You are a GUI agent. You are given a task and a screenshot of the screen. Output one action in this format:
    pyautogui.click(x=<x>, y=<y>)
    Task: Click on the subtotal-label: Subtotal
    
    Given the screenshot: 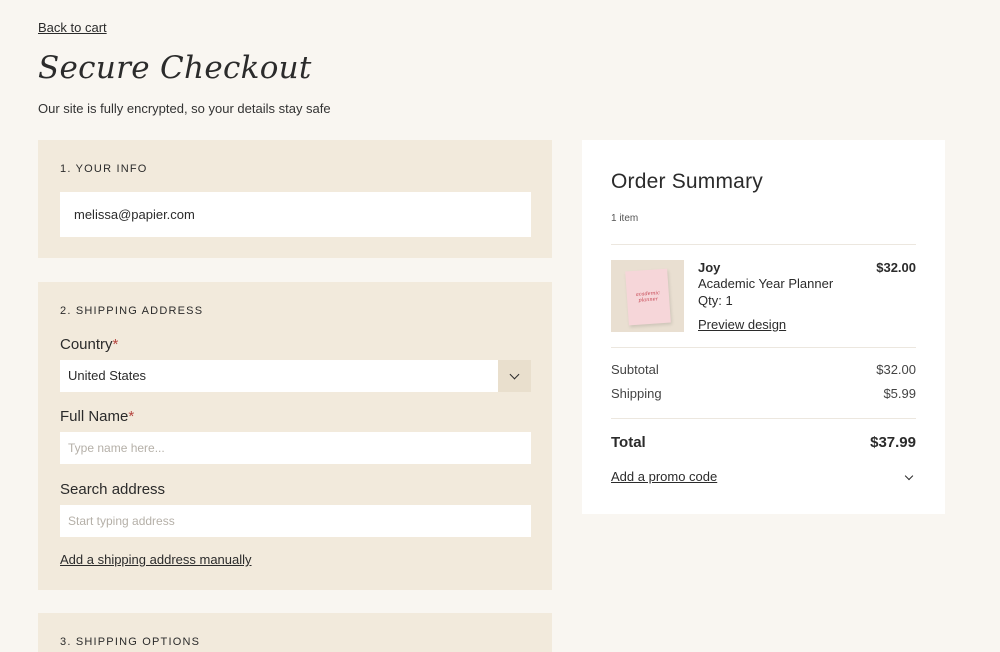 What is the action you would take?
    pyautogui.click(x=635, y=369)
    